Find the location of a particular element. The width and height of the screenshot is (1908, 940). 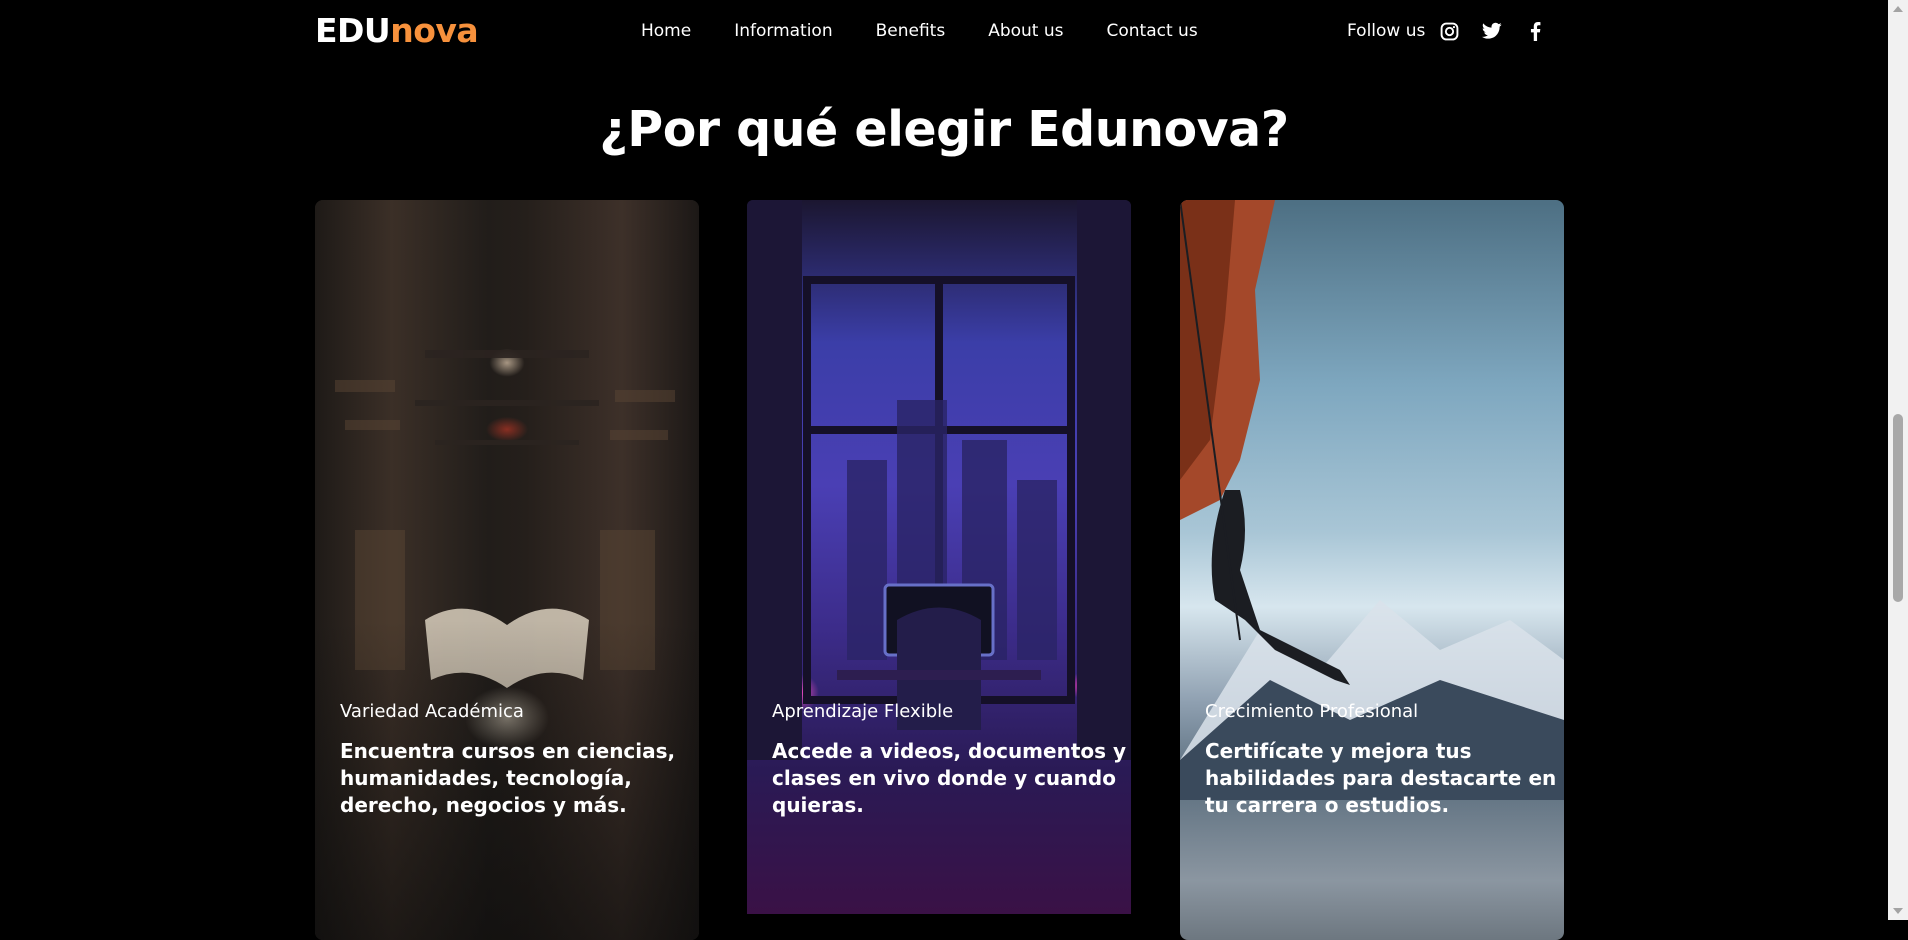

nav-information: Information is located at coordinates (783, 31).